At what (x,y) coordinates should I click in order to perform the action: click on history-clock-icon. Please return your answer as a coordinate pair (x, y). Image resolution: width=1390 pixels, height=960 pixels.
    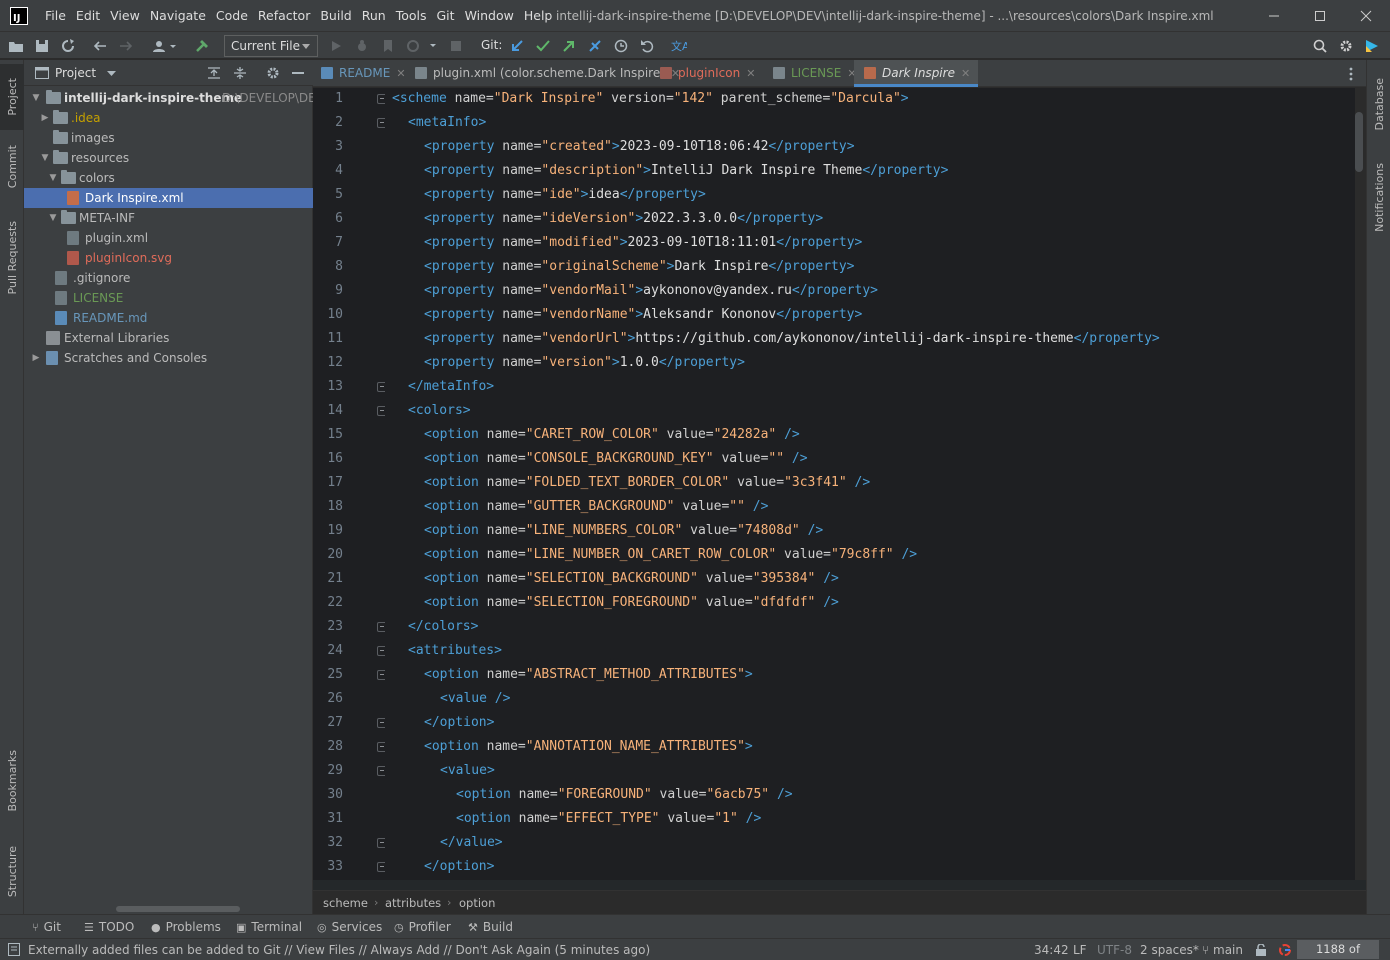
    Looking at the image, I should click on (621, 46).